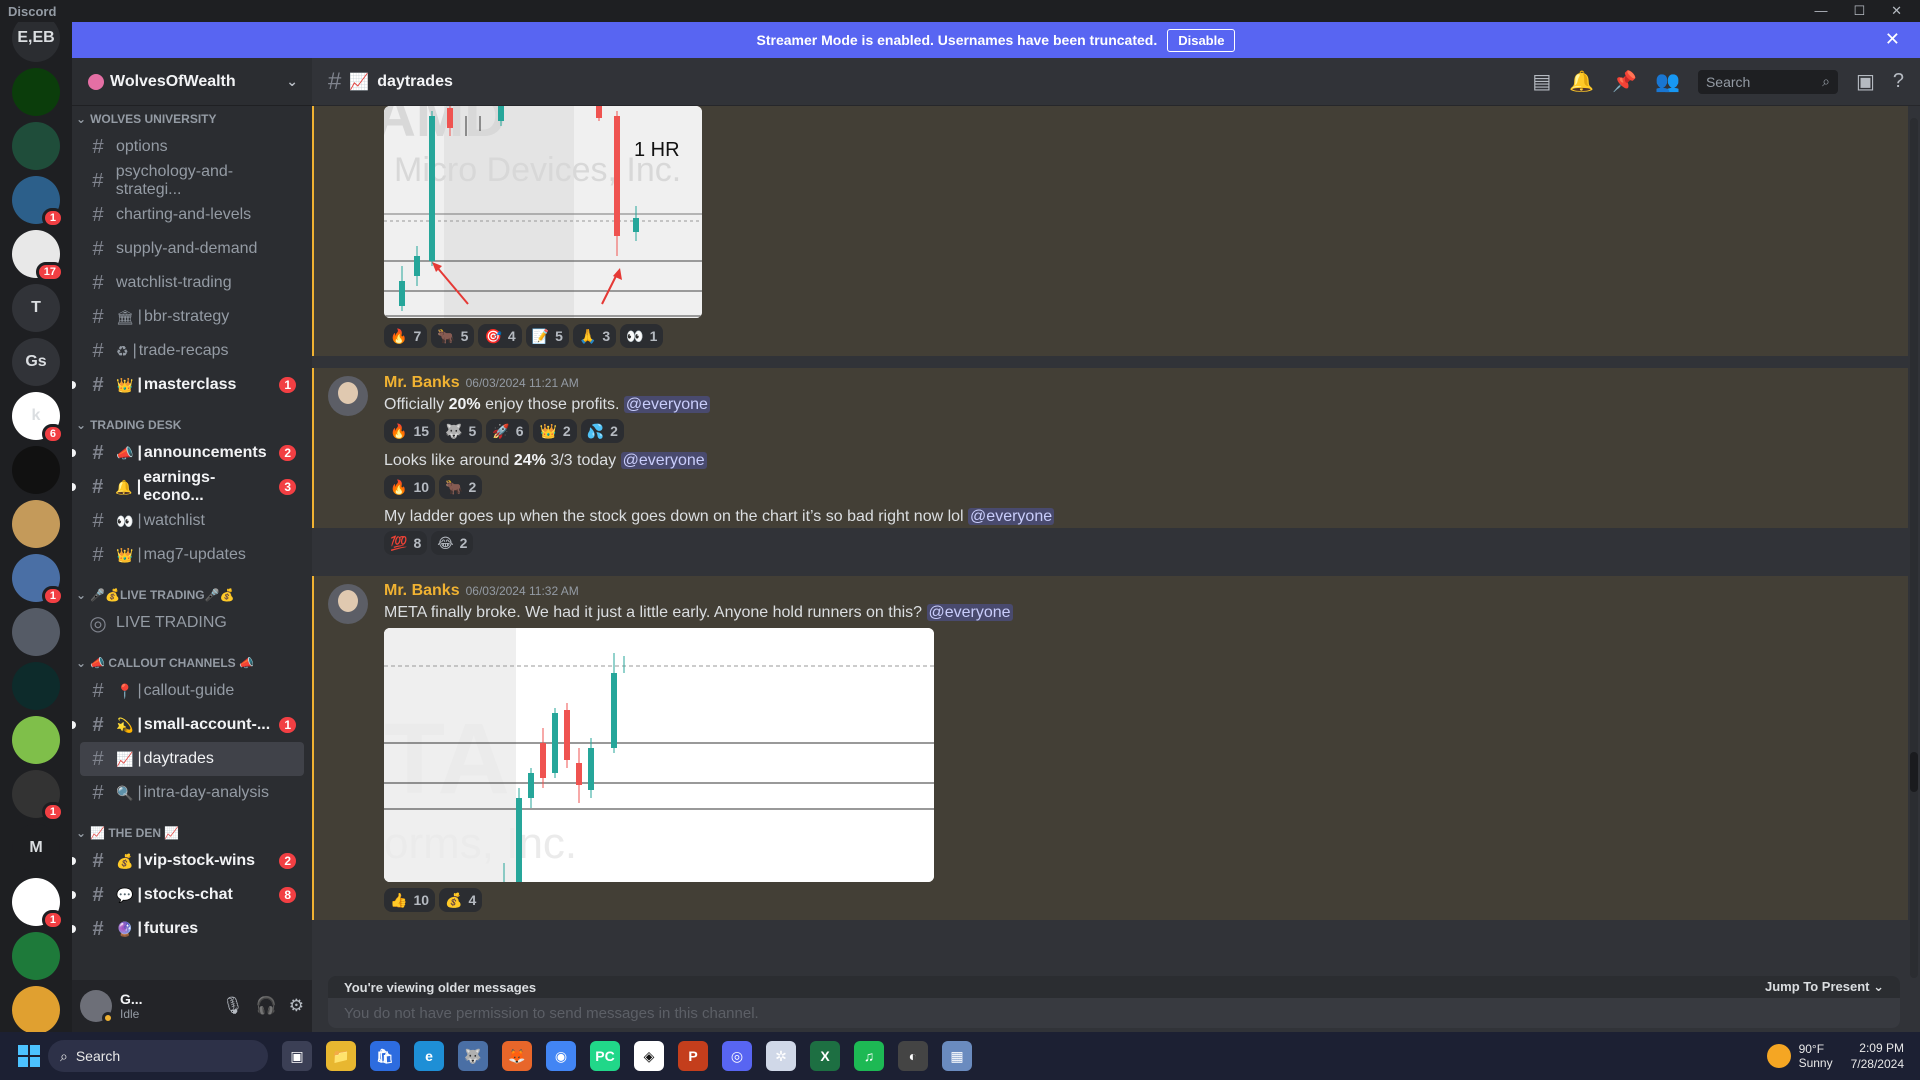  I want to click on reaction-chip: 🙏 3, so click(594, 336).